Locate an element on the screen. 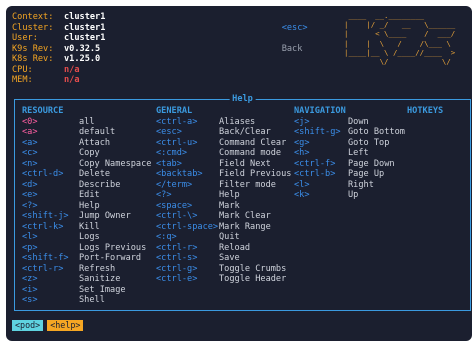 Image resolution: width=474 pixels, height=343 pixels. shortcut-row: <ctrl-k> Kill is located at coordinates (86, 227).